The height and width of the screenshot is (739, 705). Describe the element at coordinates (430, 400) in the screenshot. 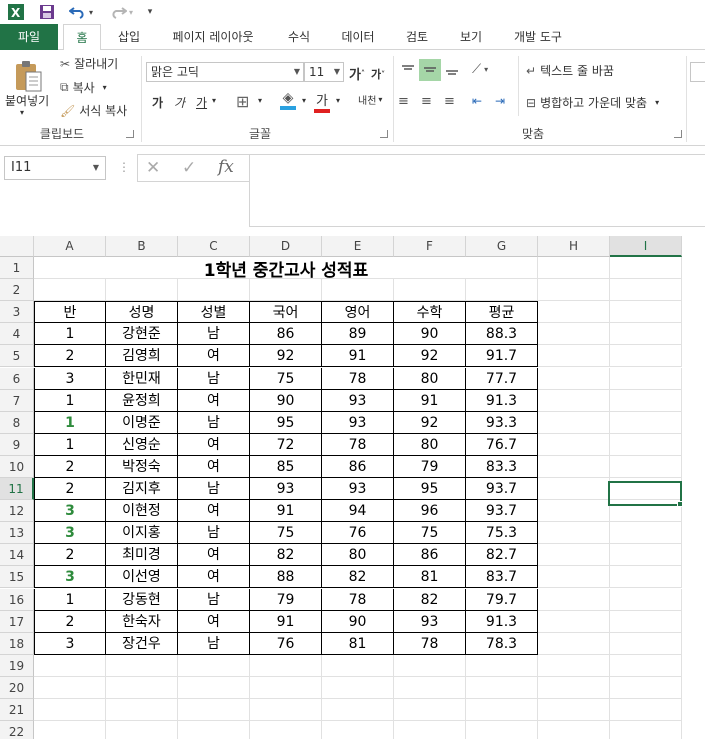

I see `table-cell: 91` at that location.